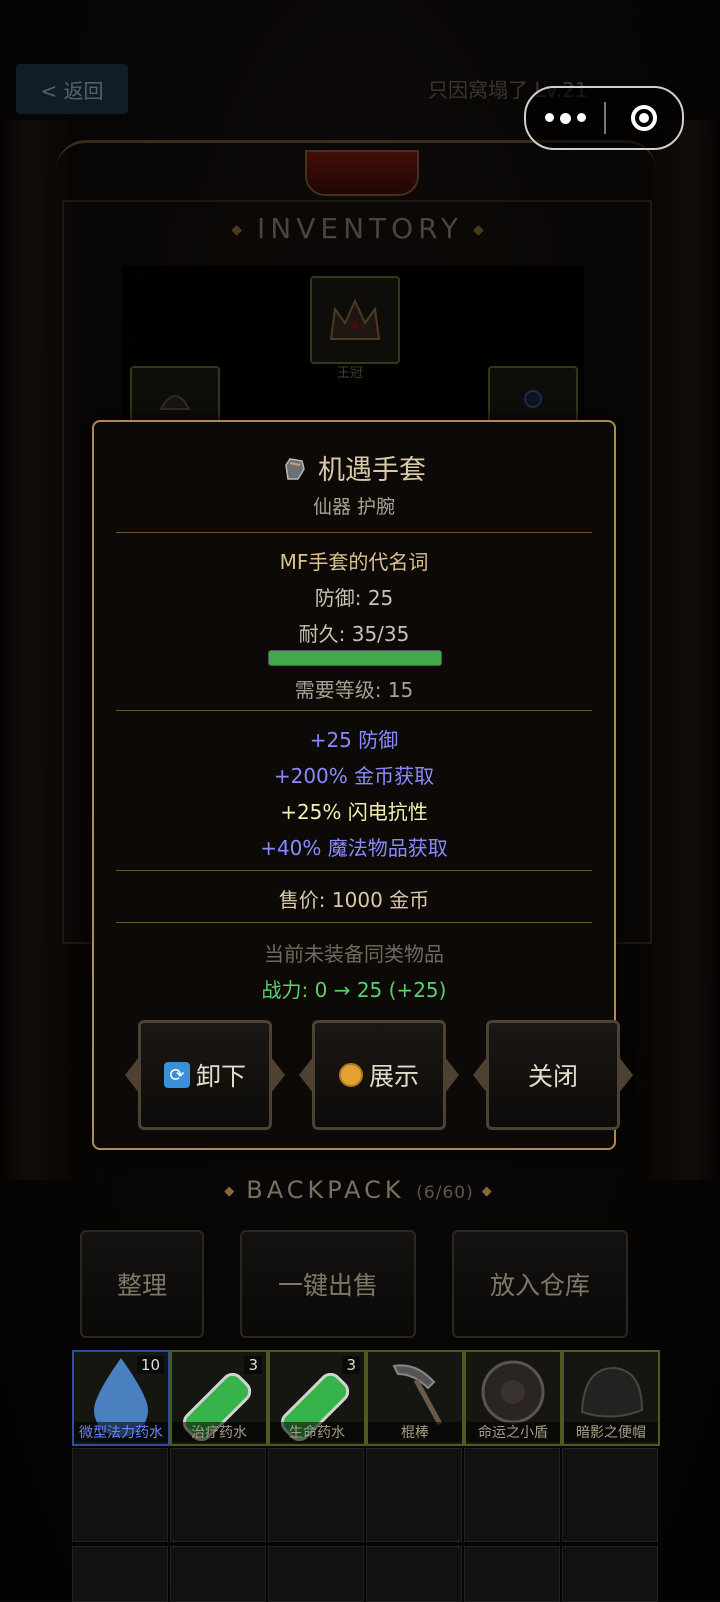 The width and height of the screenshot is (720, 1602). I want to click on item-name: 生命药水, so click(317, 1432).